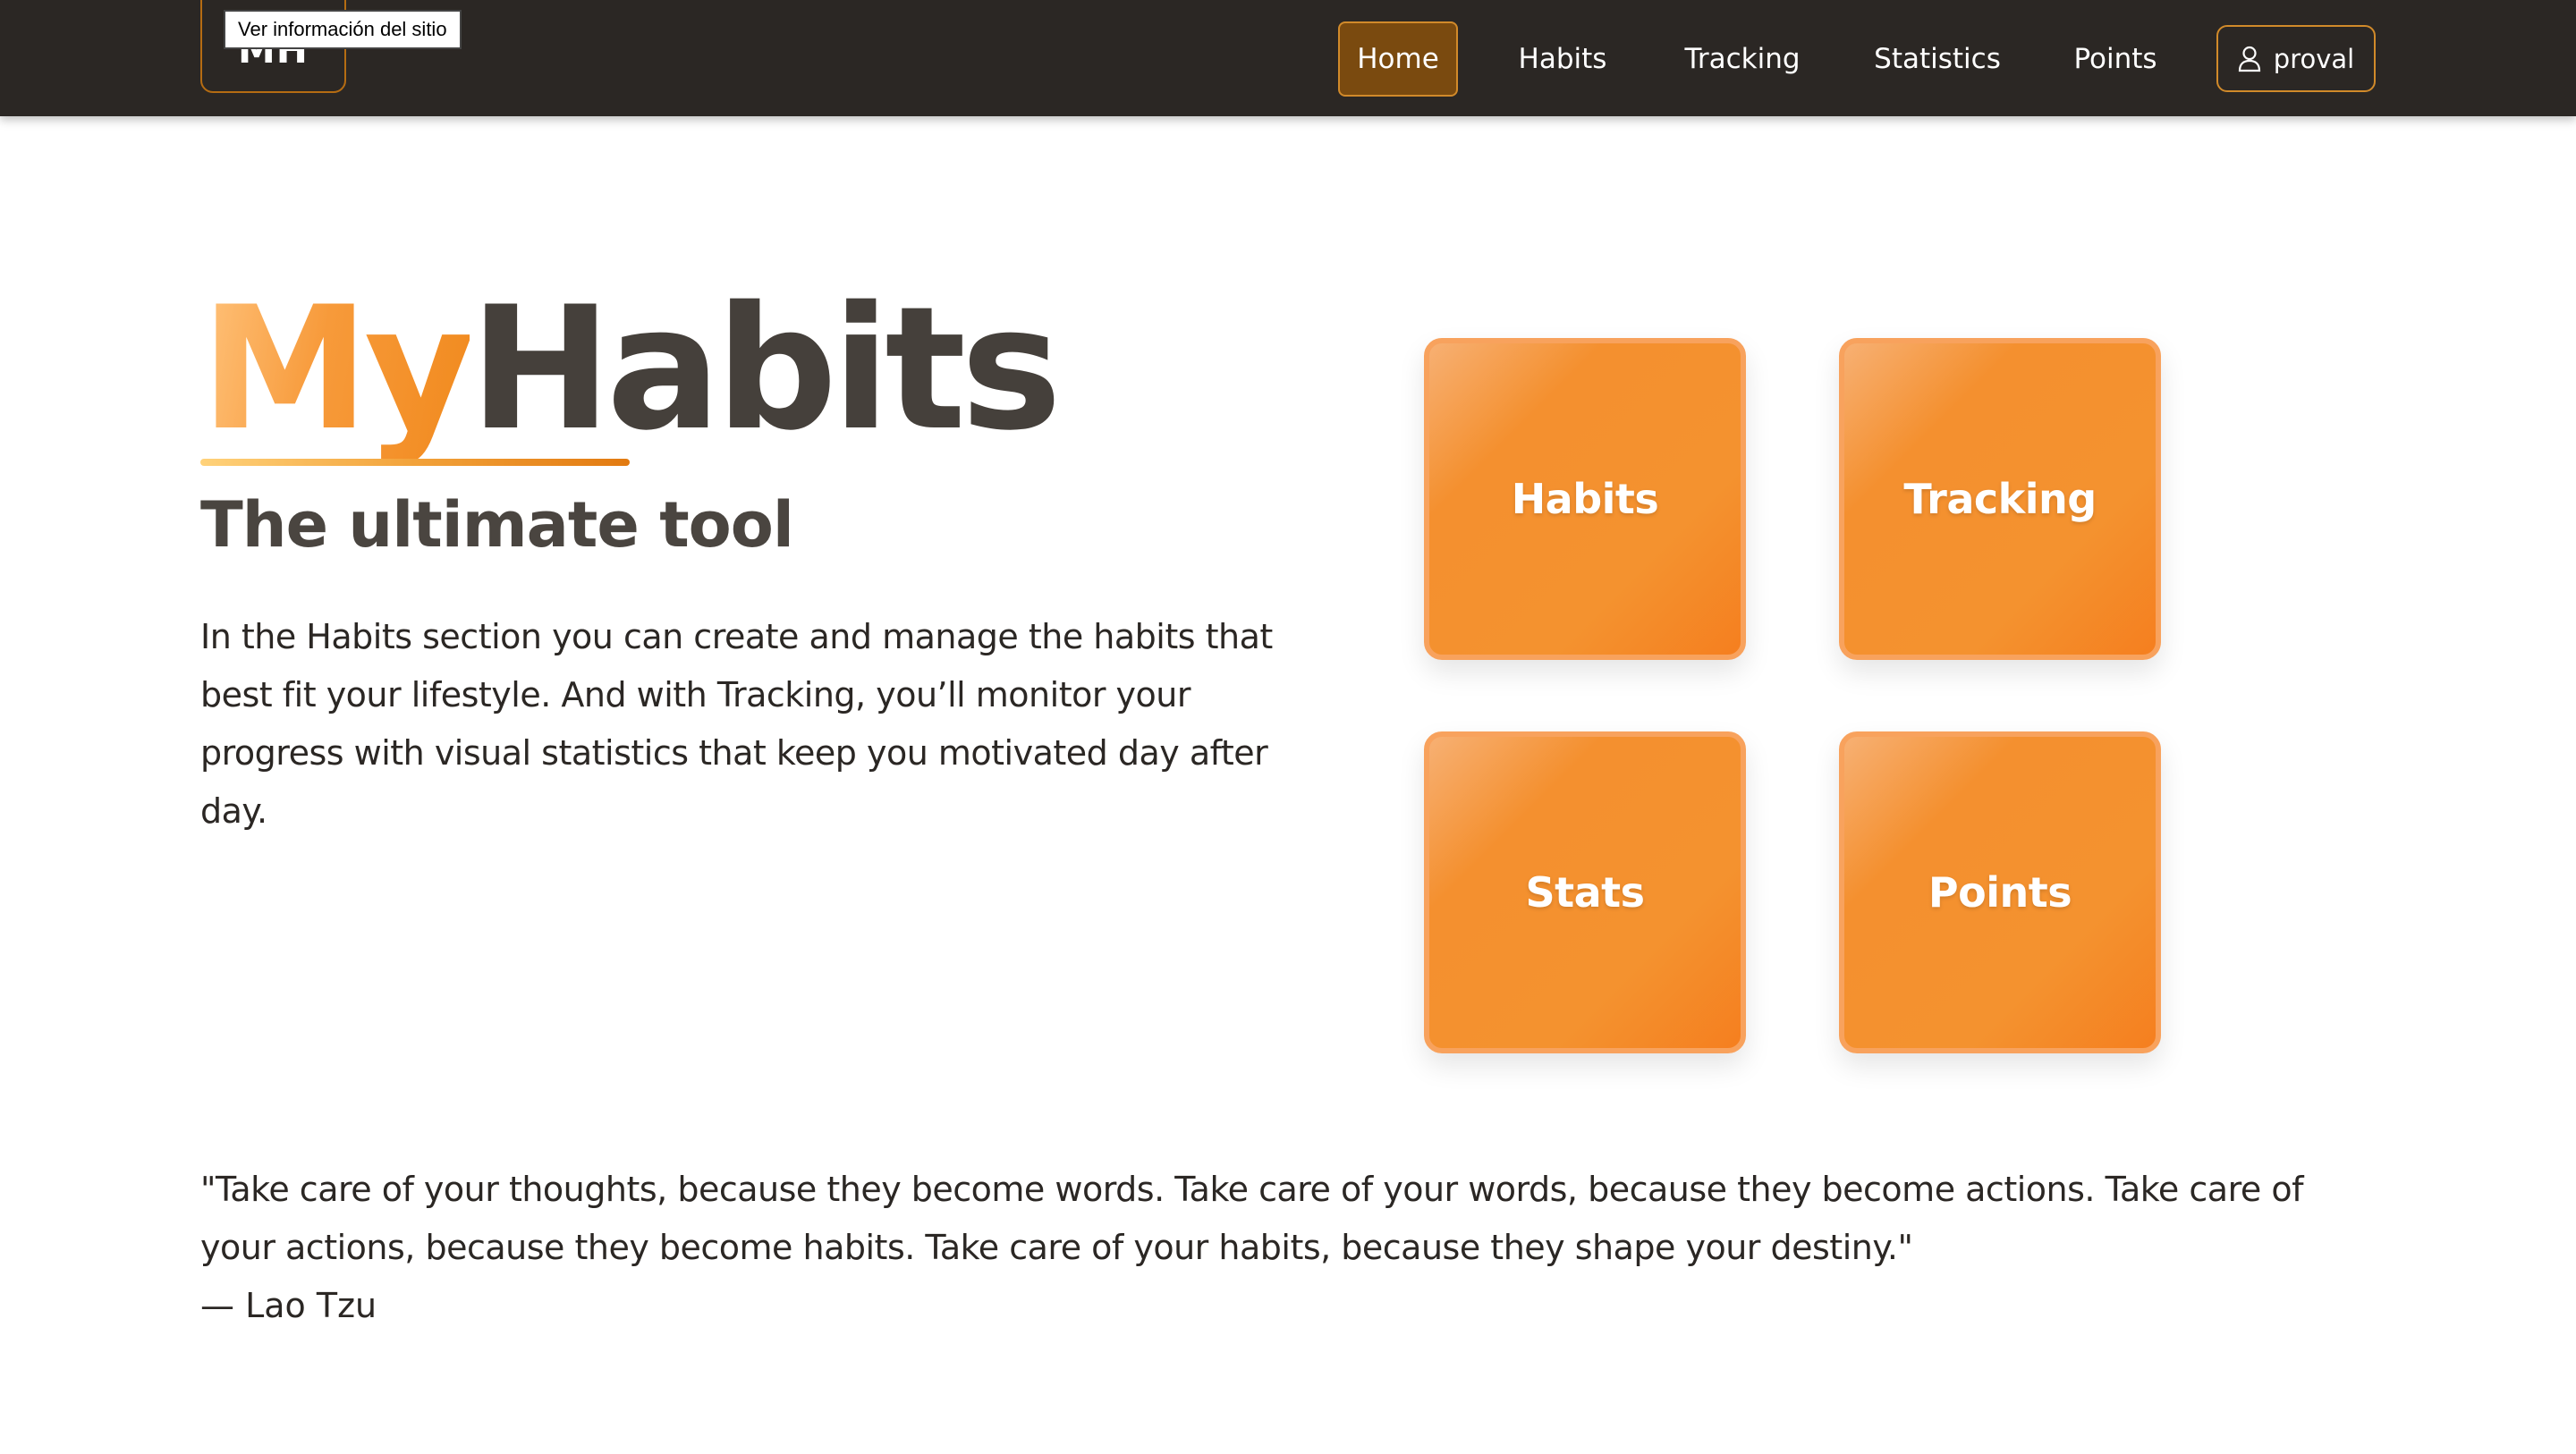  What do you see at coordinates (1937, 59) in the screenshot?
I see `nav-statistics: Statistics` at bounding box center [1937, 59].